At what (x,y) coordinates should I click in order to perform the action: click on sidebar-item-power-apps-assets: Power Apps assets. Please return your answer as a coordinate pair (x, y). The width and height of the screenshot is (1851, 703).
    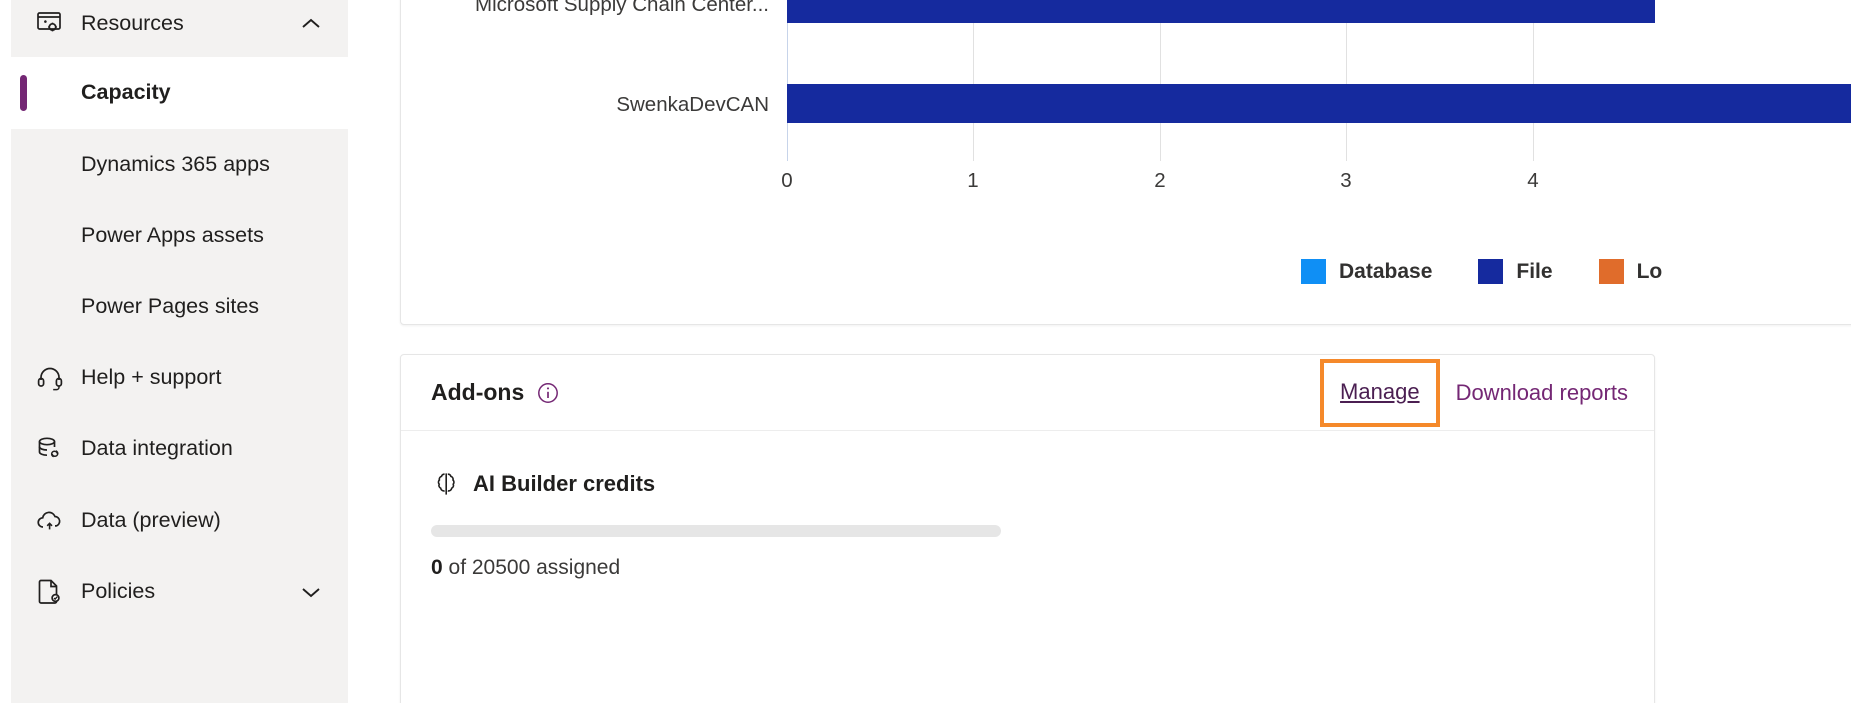
    Looking at the image, I should click on (179, 236).